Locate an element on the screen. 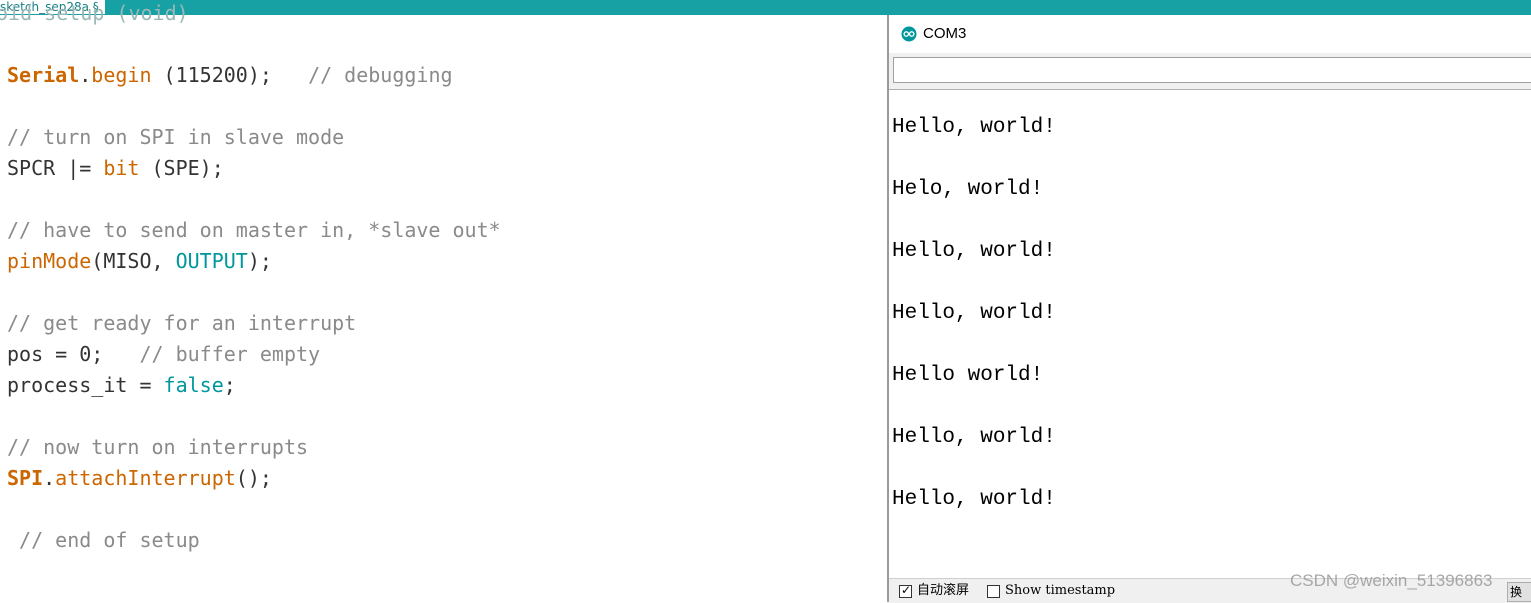 This screenshot has height=603, width=1531. code-token: SPI is located at coordinates (25, 478).